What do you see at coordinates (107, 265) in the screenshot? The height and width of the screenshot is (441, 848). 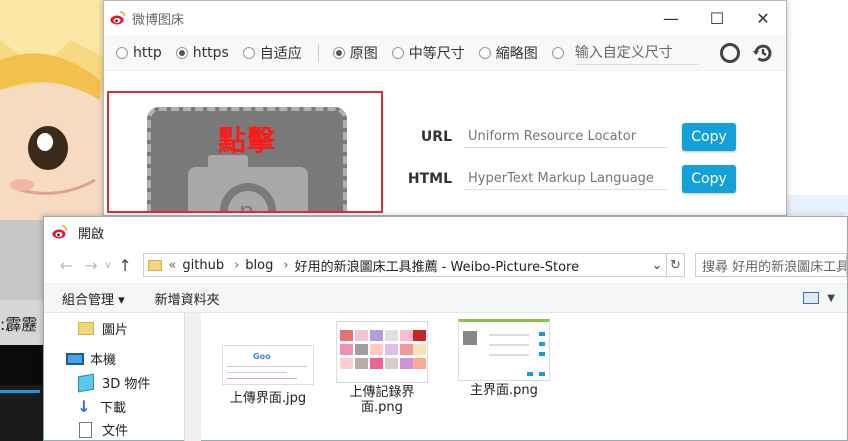 I see `recent-dropdown-icon: ∨` at bounding box center [107, 265].